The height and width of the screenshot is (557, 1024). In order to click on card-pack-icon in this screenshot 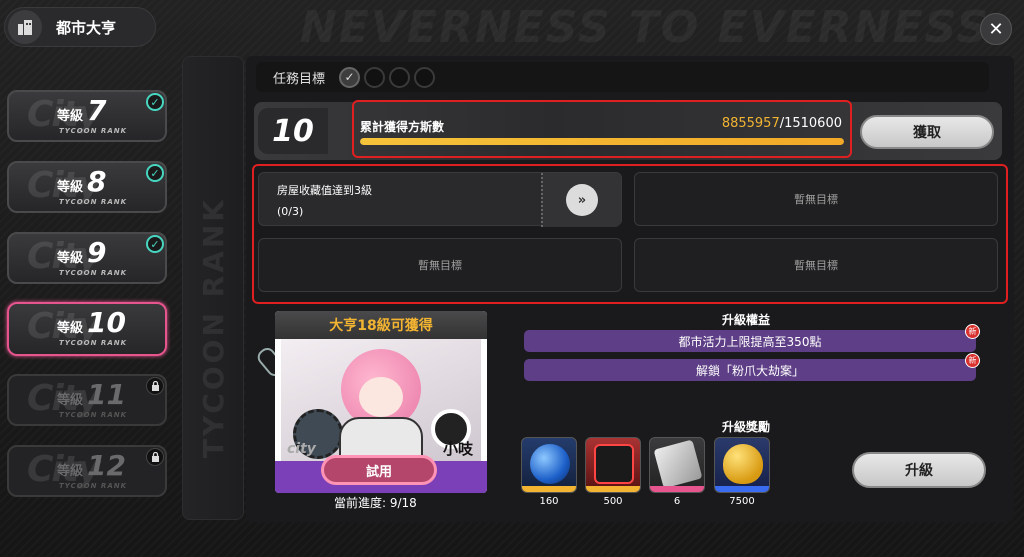, I will do `click(678, 464)`.